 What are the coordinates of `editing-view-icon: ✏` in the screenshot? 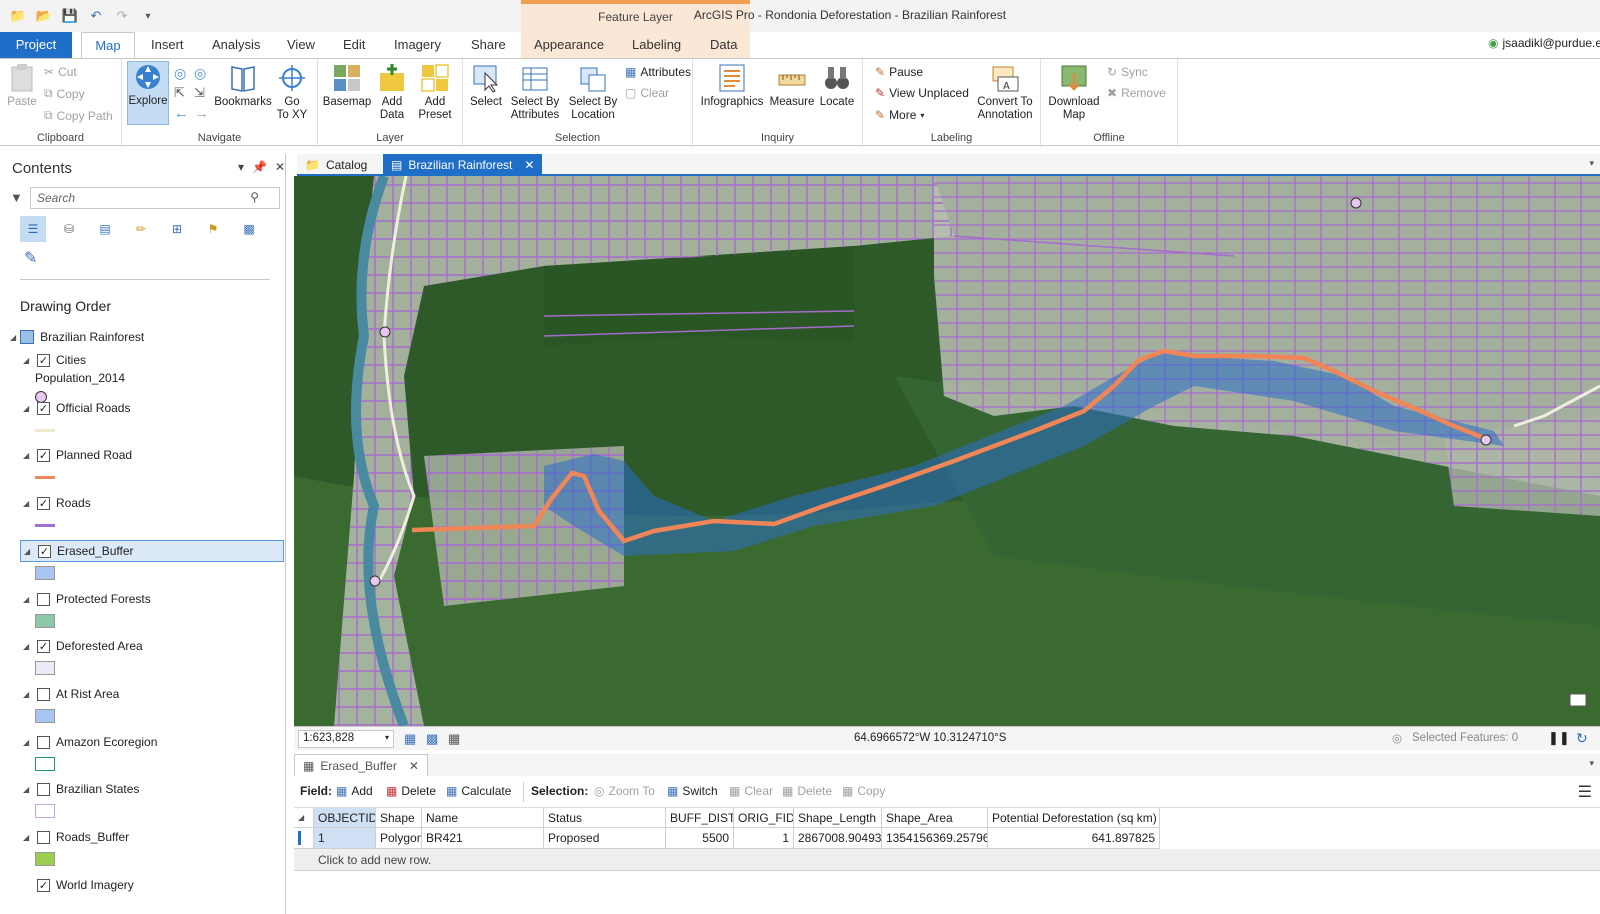 It's located at (141, 229).